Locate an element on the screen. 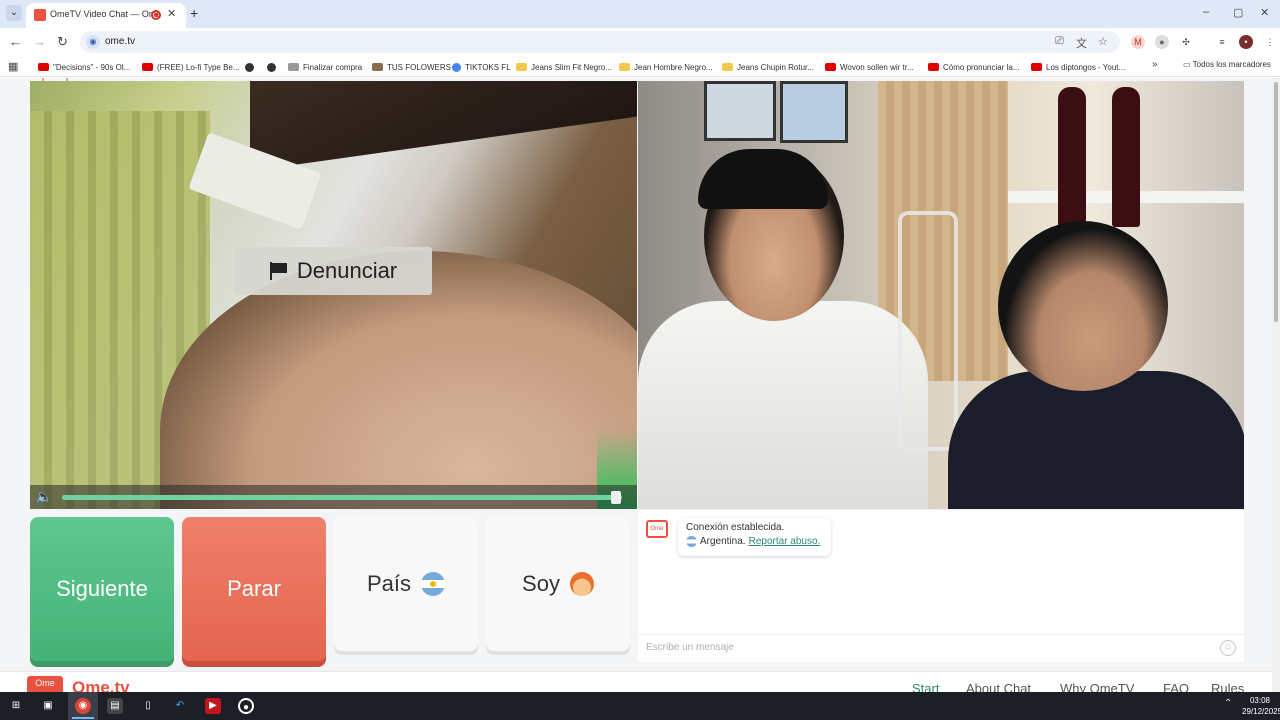  tray-chevron-icon: ⌃ is located at coordinates (1228, 703).